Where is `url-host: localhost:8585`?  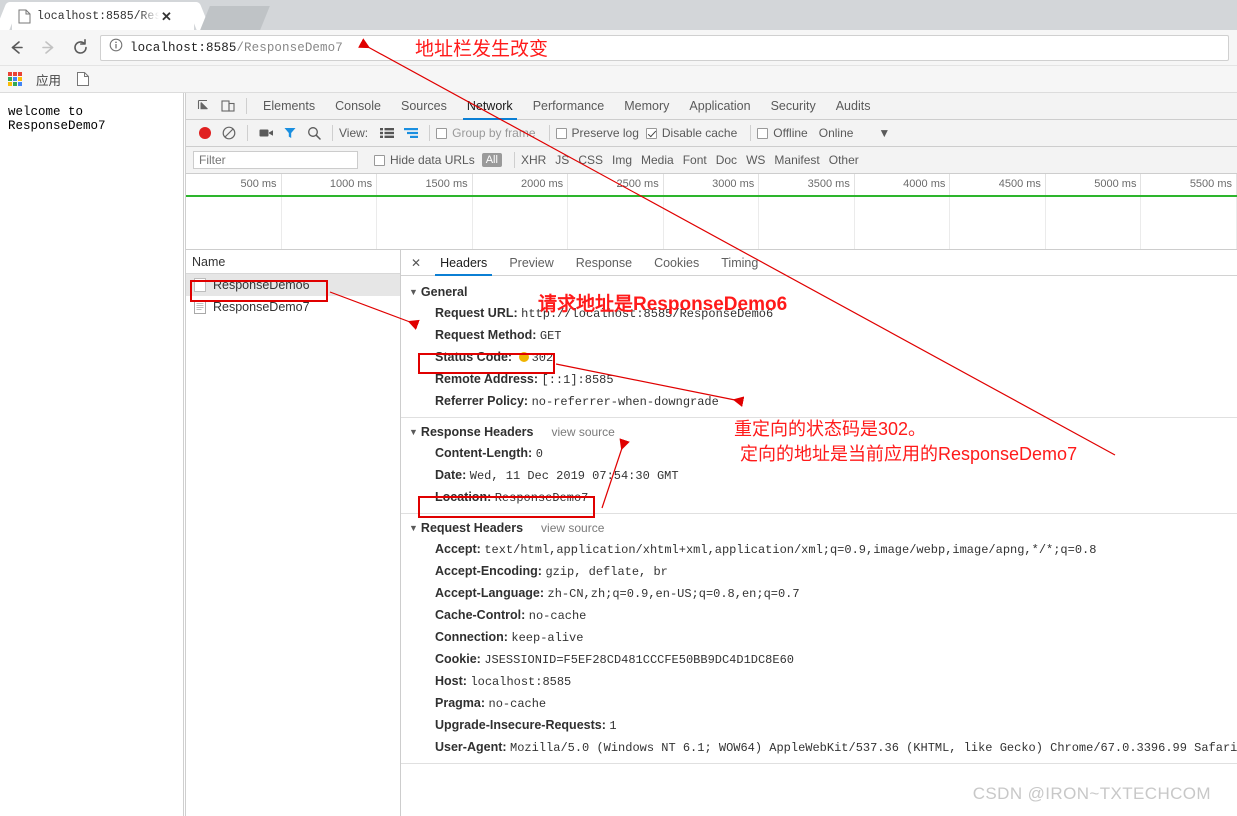
url-host: localhost:8585 is located at coordinates (183, 47).